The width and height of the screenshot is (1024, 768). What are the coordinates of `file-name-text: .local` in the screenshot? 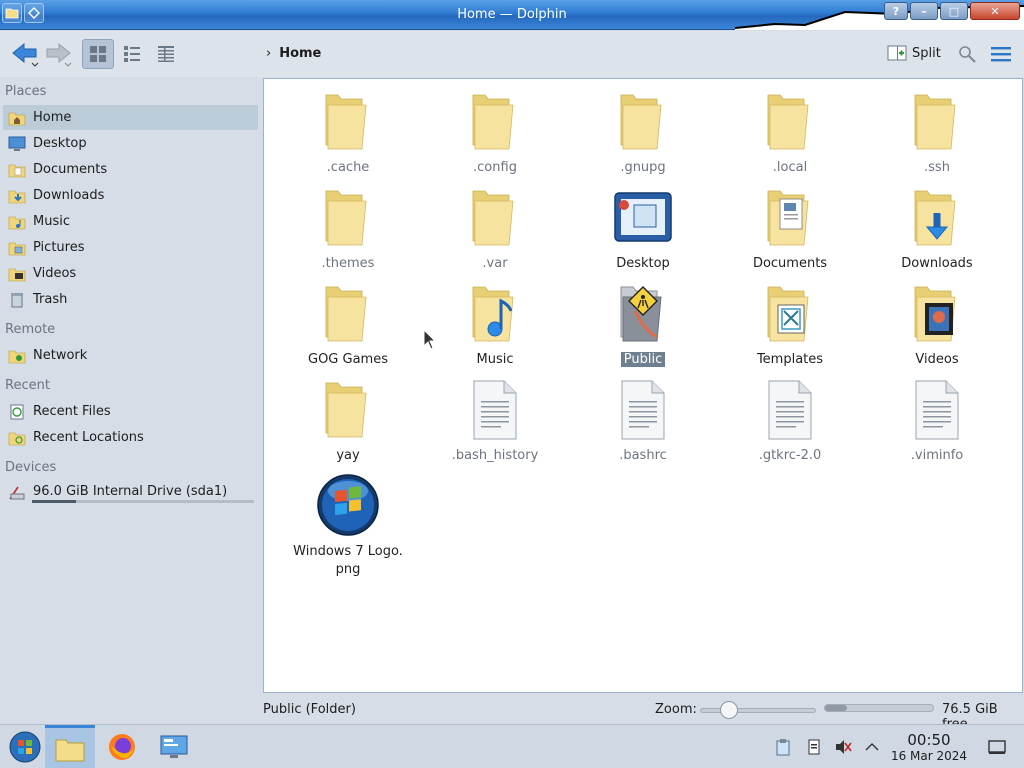 It's located at (790, 167).